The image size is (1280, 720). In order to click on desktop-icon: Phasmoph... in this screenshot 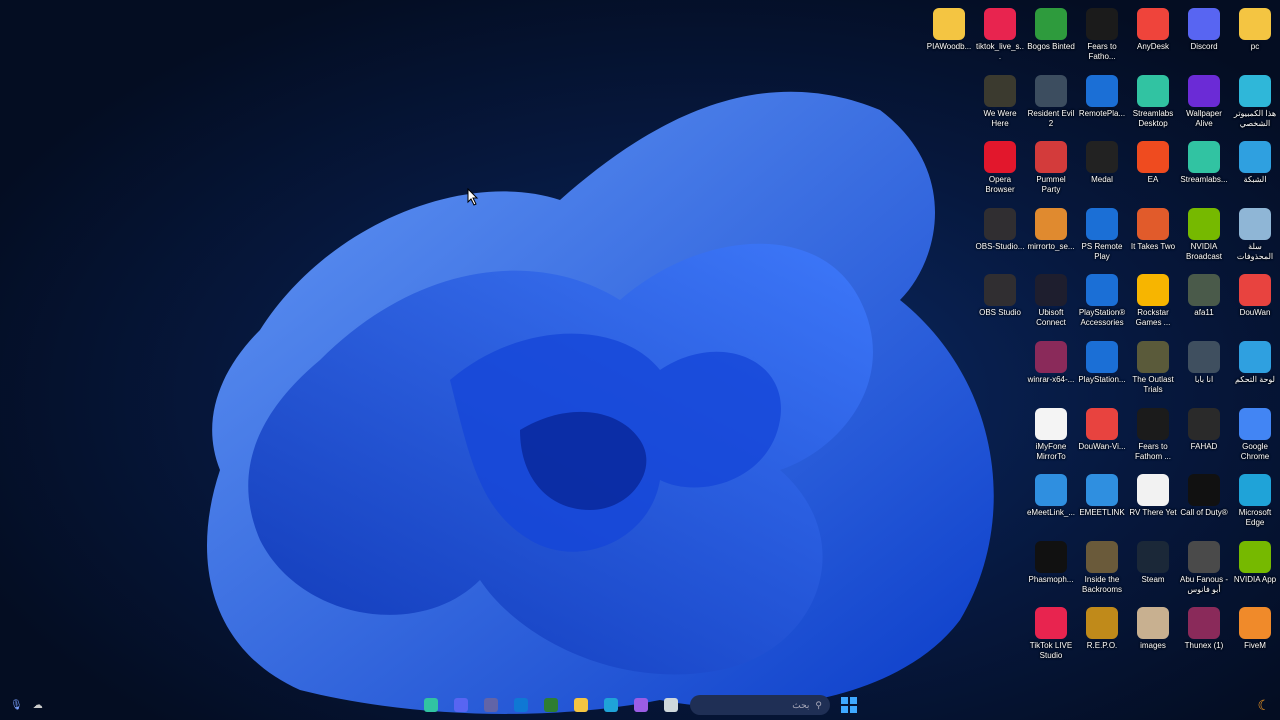, I will do `click(1051, 561)`.